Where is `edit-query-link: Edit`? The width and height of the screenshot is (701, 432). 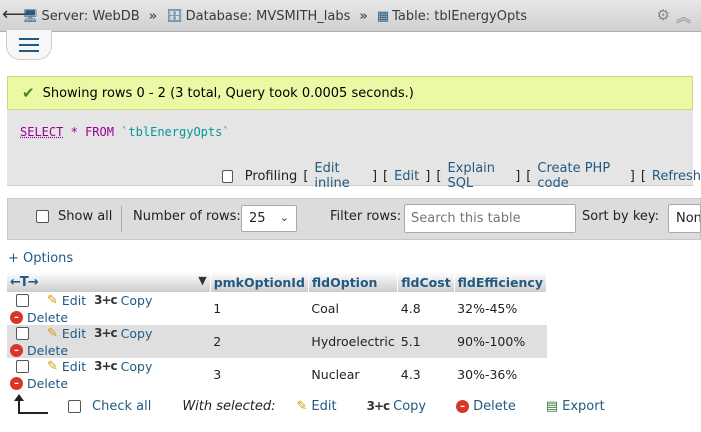 edit-query-link: Edit is located at coordinates (406, 176).